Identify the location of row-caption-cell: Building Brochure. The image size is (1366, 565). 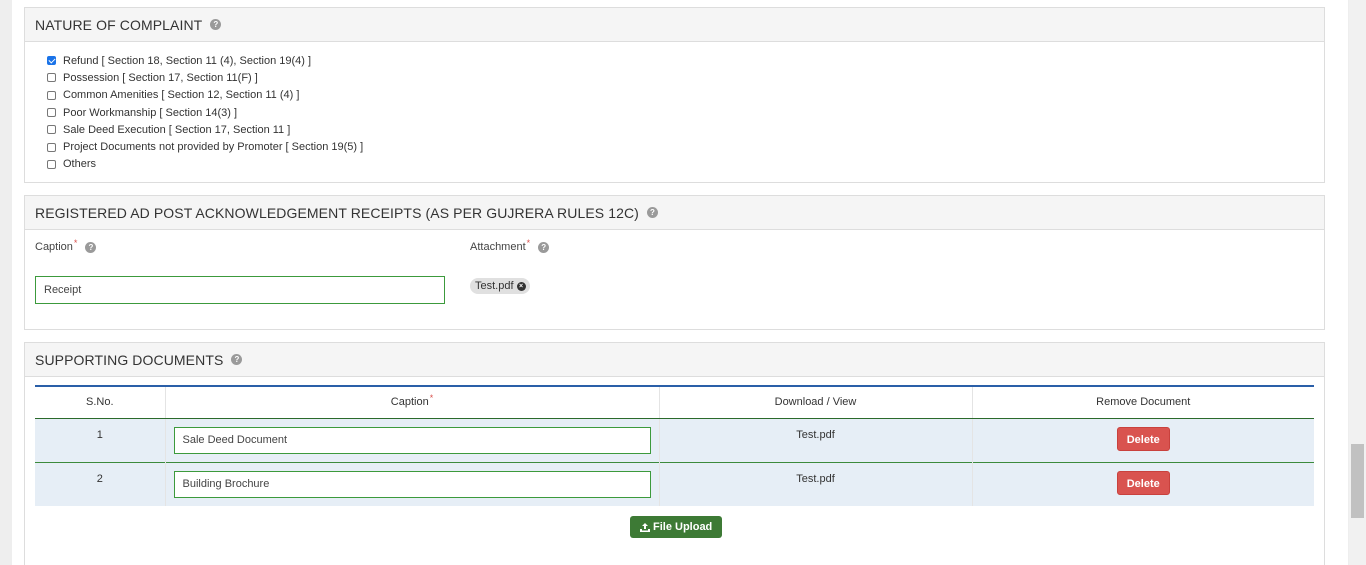
(412, 484).